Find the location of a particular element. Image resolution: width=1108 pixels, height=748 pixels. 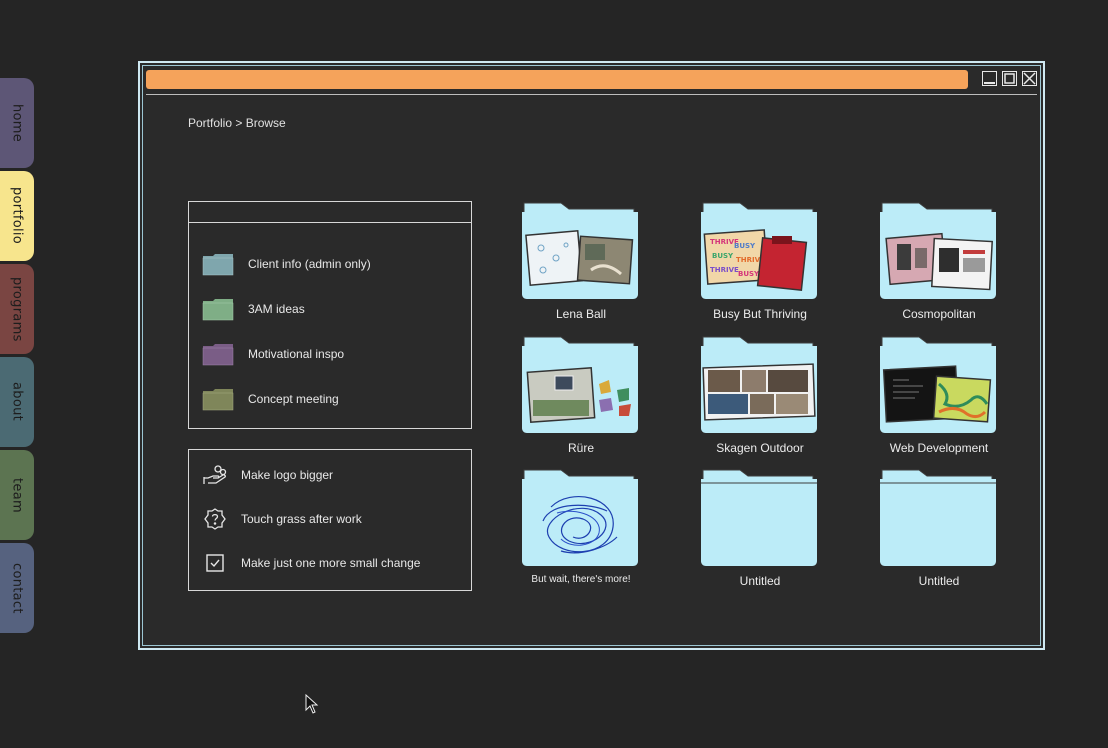

hand-coins-icon is located at coordinates (215, 474).